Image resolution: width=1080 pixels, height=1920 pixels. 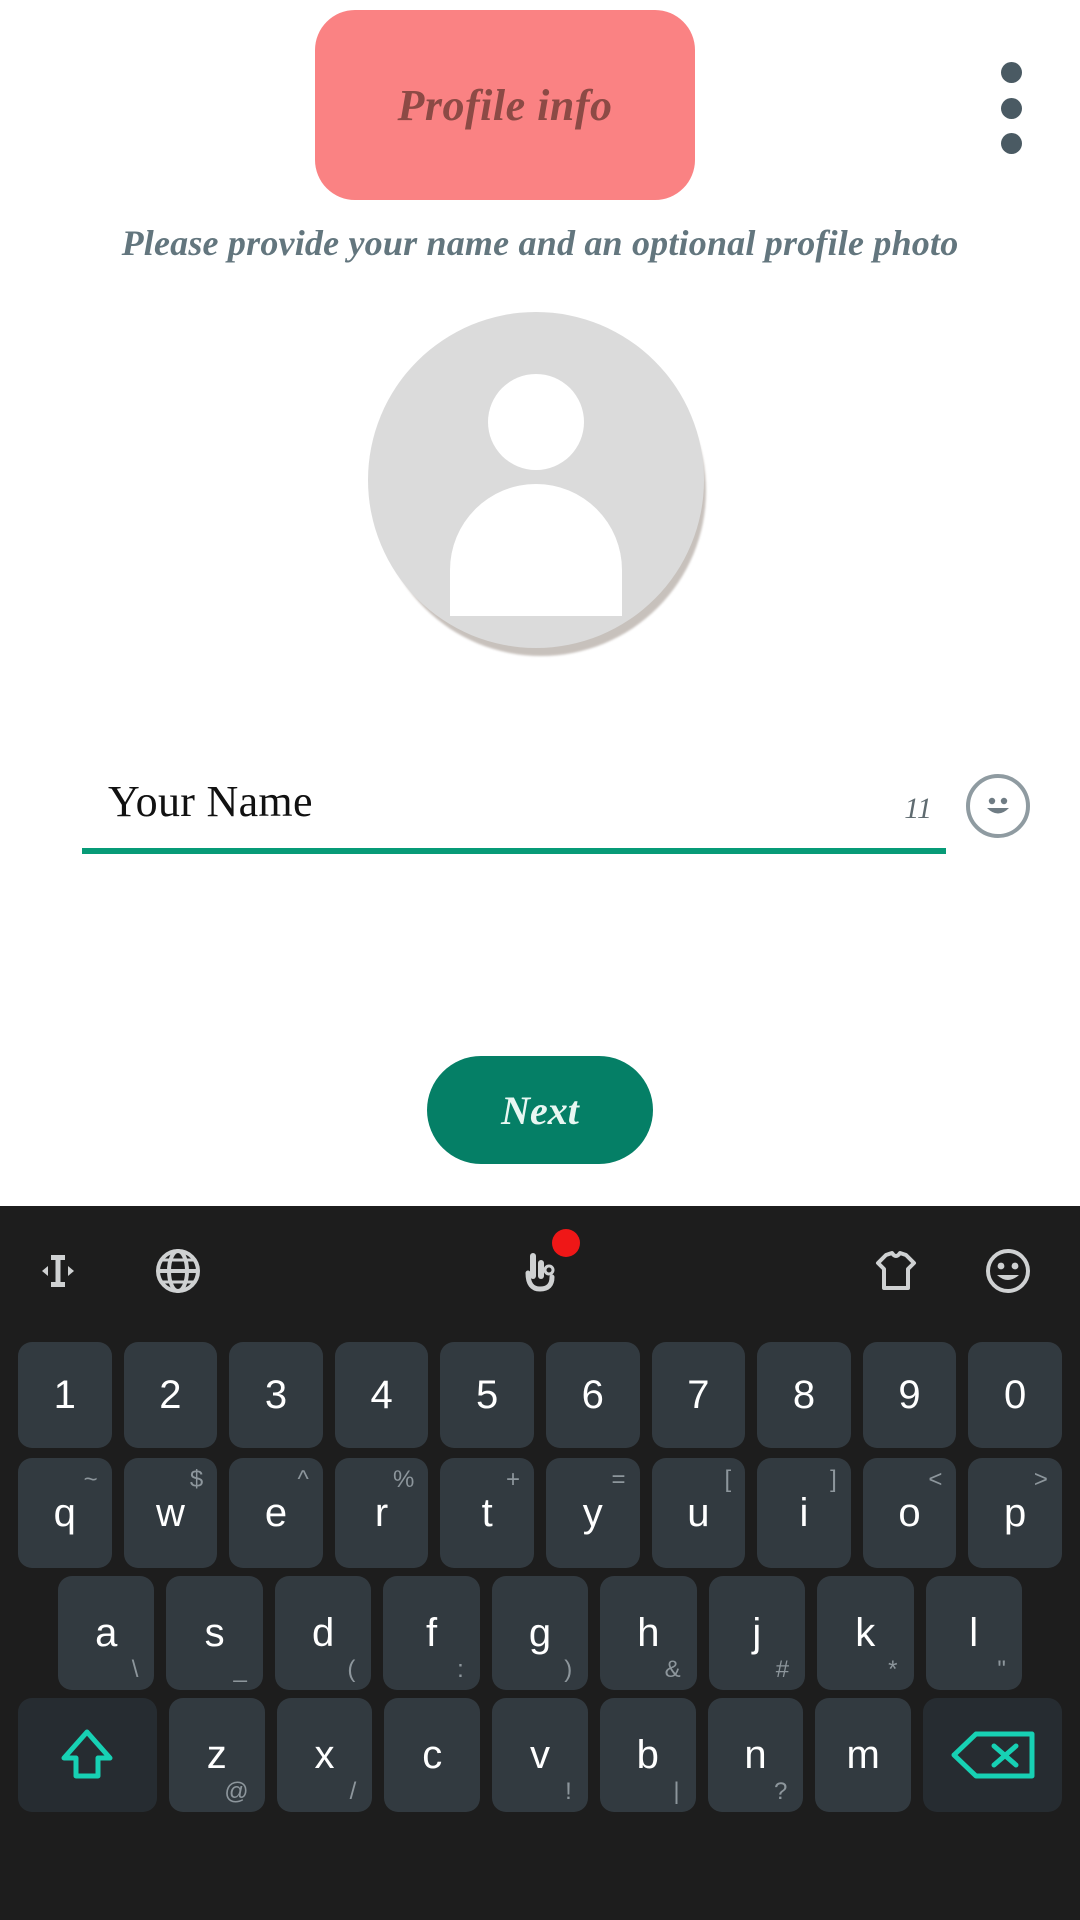 What do you see at coordinates (536, 422) in the screenshot?
I see `avatar-head-shape` at bounding box center [536, 422].